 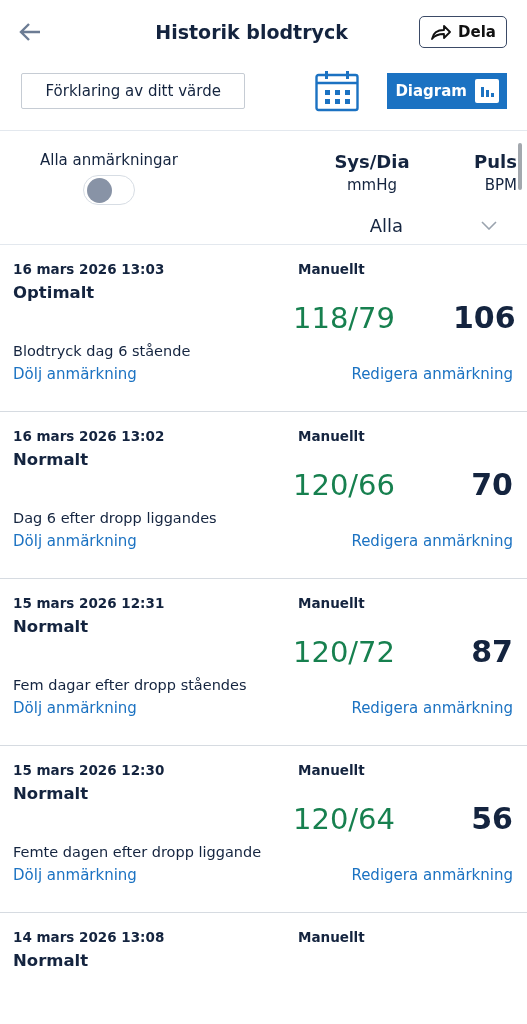 I want to click on toggle-label: Alla anmärkningar, so click(x=109, y=160).